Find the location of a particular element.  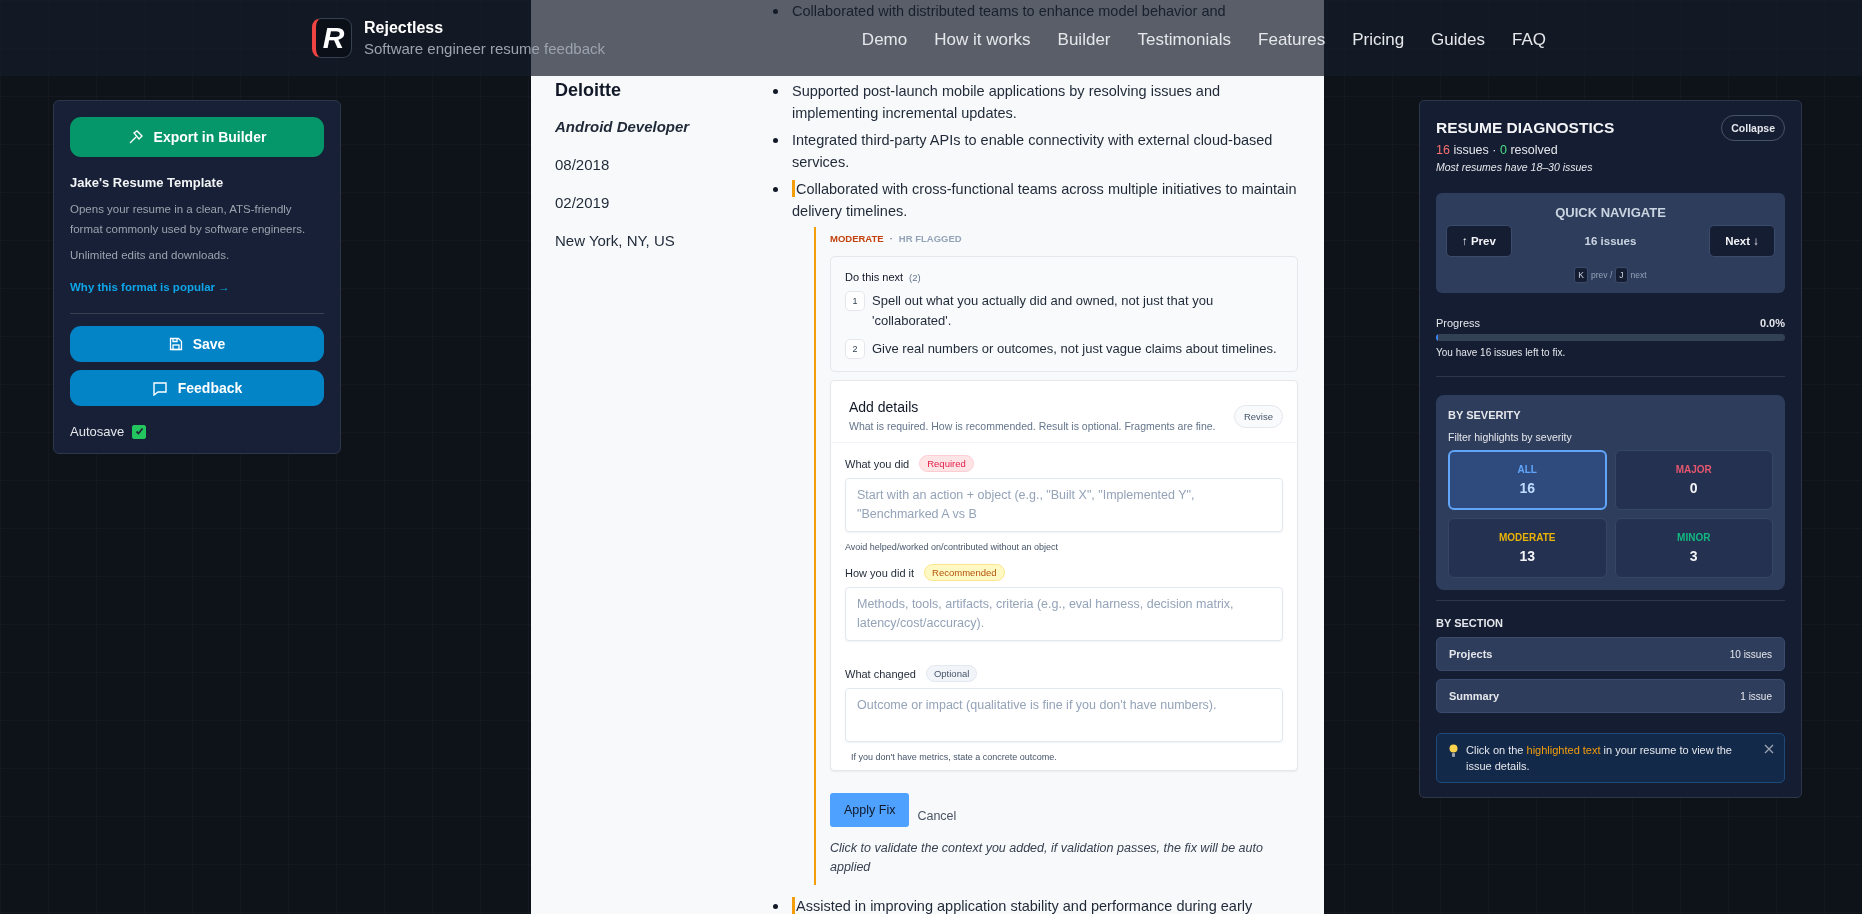

export-button: Export in Builder is located at coordinates (197, 137).